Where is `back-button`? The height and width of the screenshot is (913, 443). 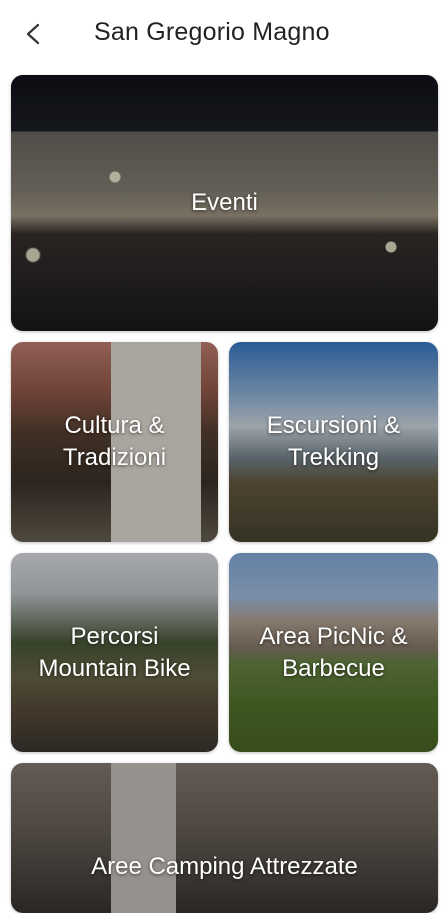 back-button is located at coordinates (34, 34).